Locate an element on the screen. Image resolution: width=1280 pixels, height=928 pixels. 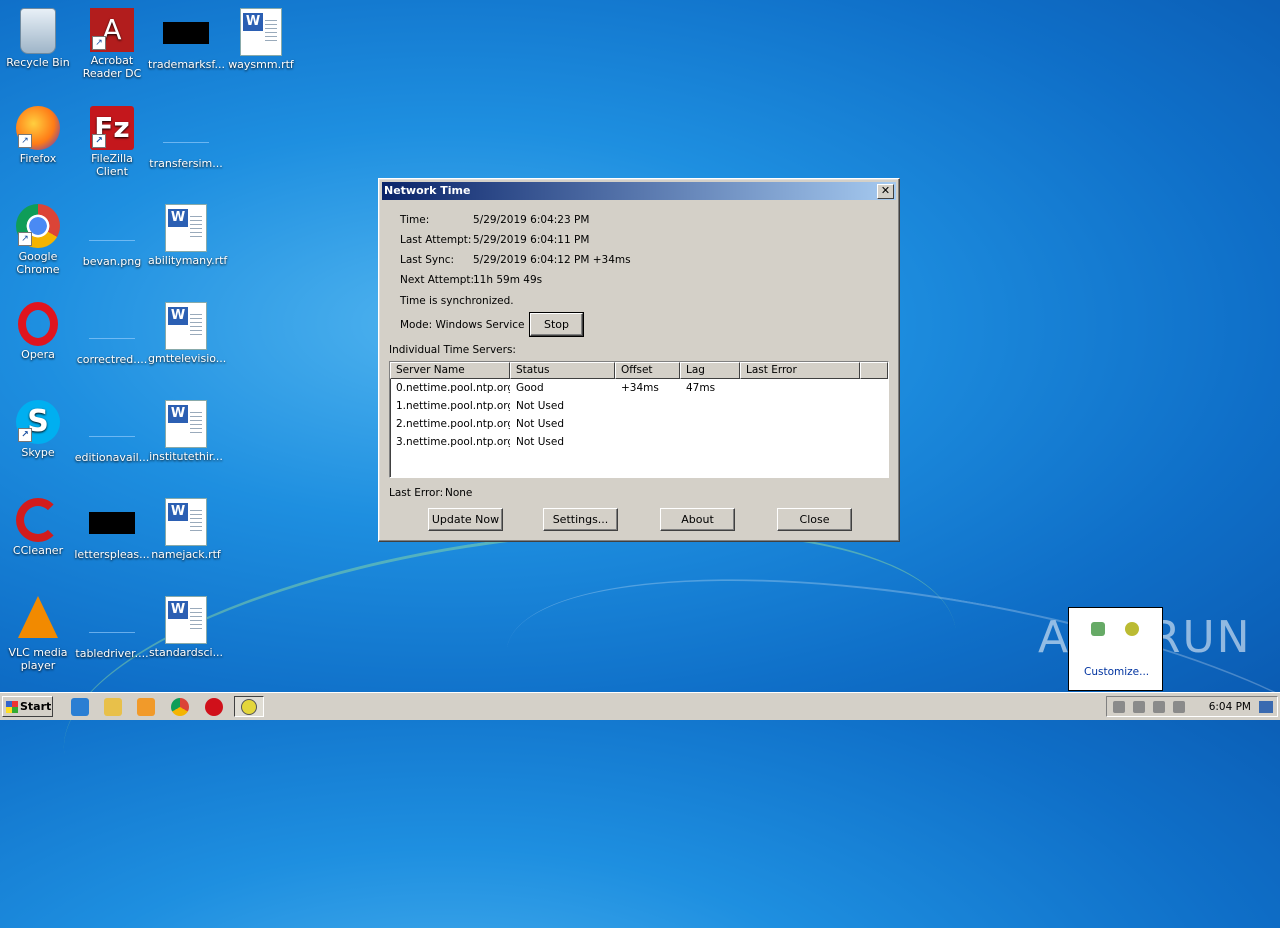
desktop-icon-recycle-bin: Recycle Bin is located at coordinates (38, 38).